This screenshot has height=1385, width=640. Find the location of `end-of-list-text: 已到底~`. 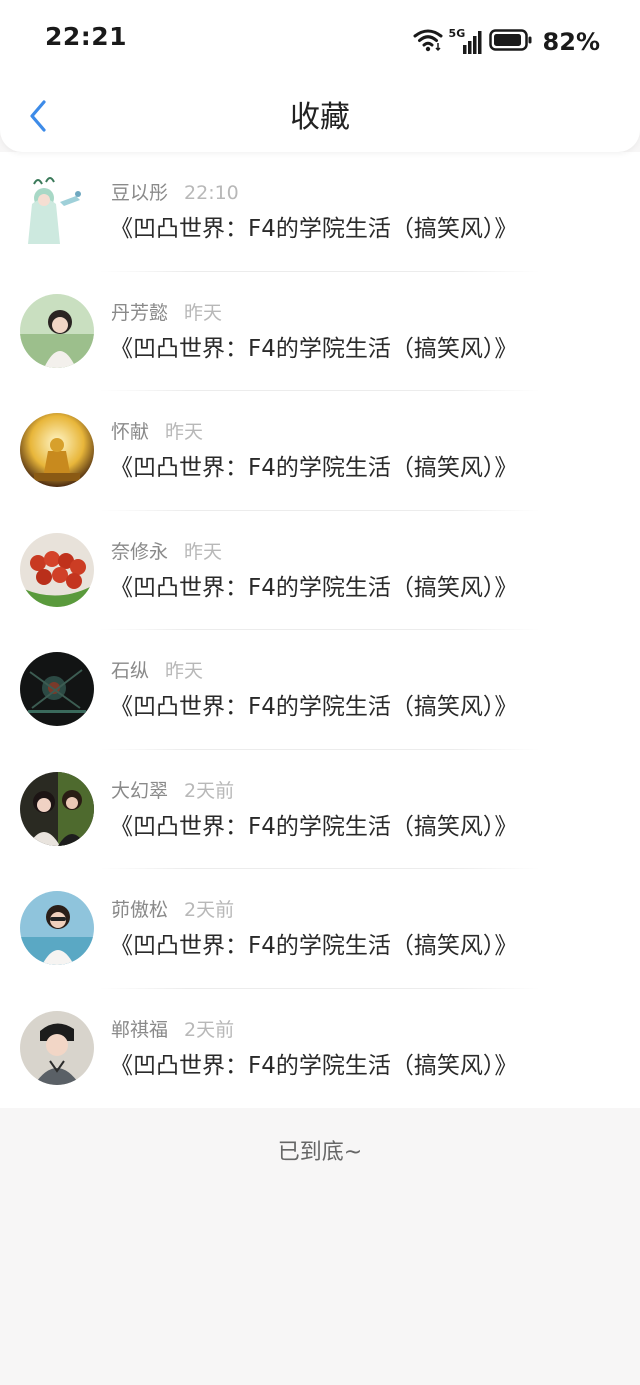

end-of-list-text: 已到底~ is located at coordinates (320, 1152).